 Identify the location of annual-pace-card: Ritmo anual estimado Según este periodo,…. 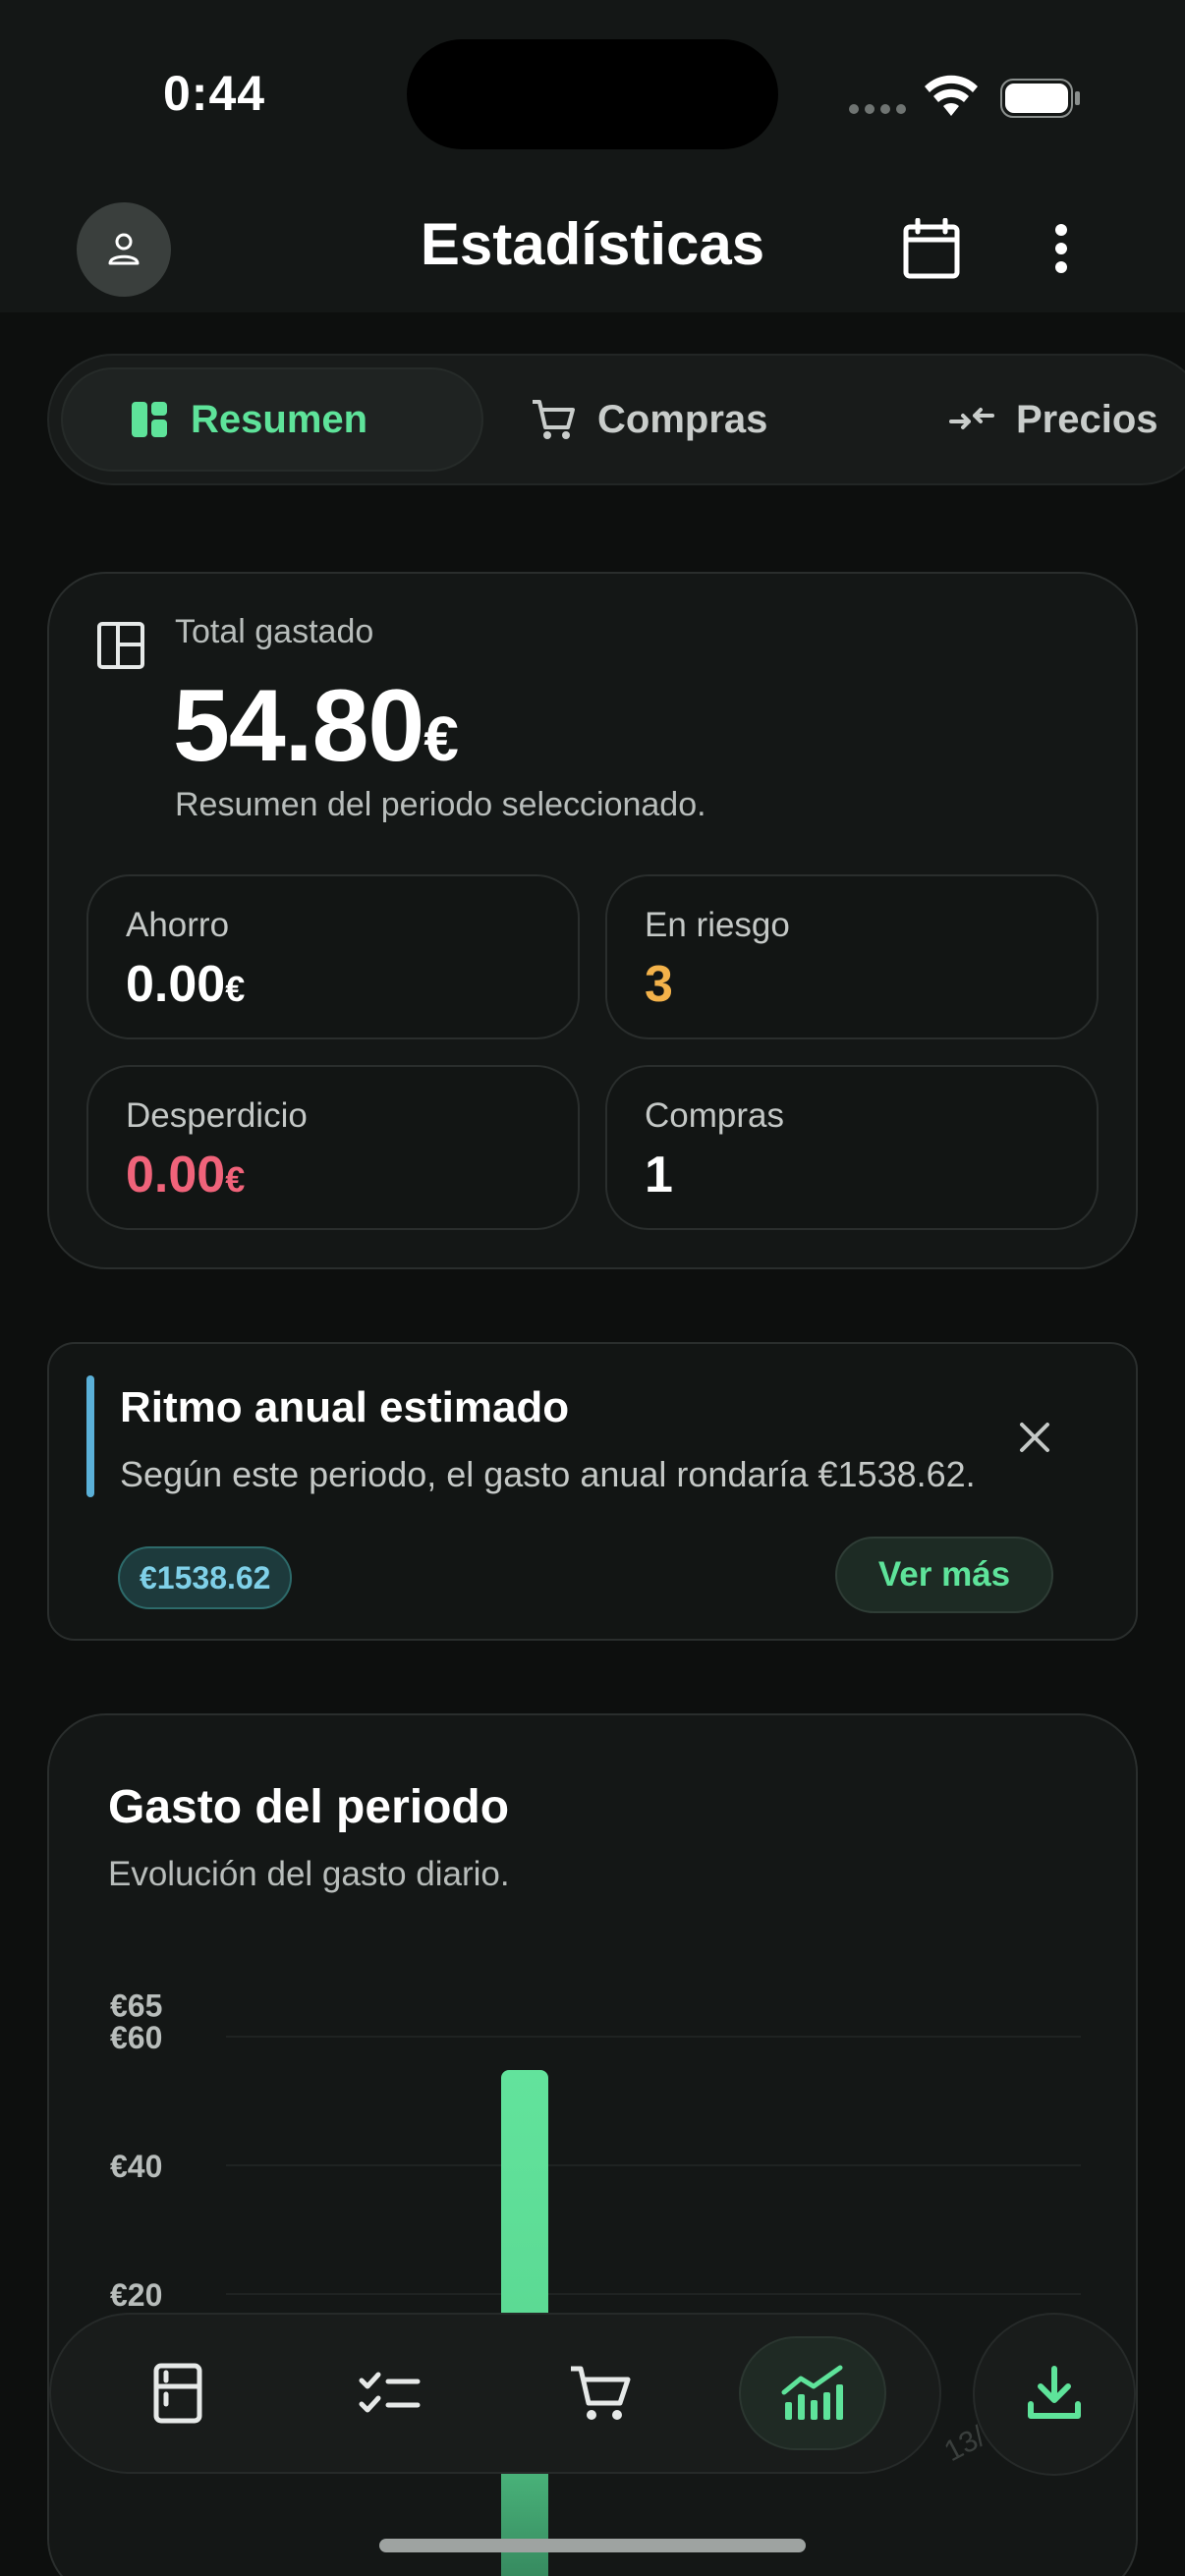
(592, 1491).